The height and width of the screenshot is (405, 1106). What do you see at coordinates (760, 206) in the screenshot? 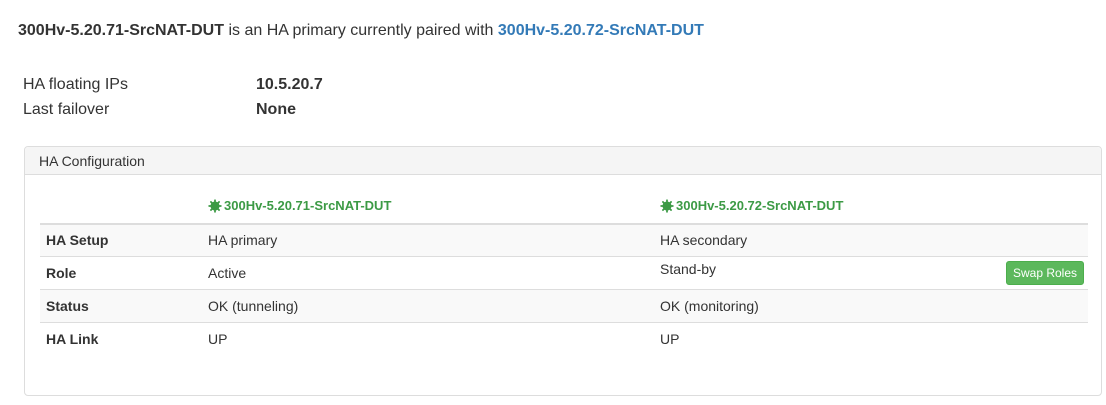
I see `secondary-device-name-header: 300Hv-5.20.72-SrcNAT-DUT` at bounding box center [760, 206].